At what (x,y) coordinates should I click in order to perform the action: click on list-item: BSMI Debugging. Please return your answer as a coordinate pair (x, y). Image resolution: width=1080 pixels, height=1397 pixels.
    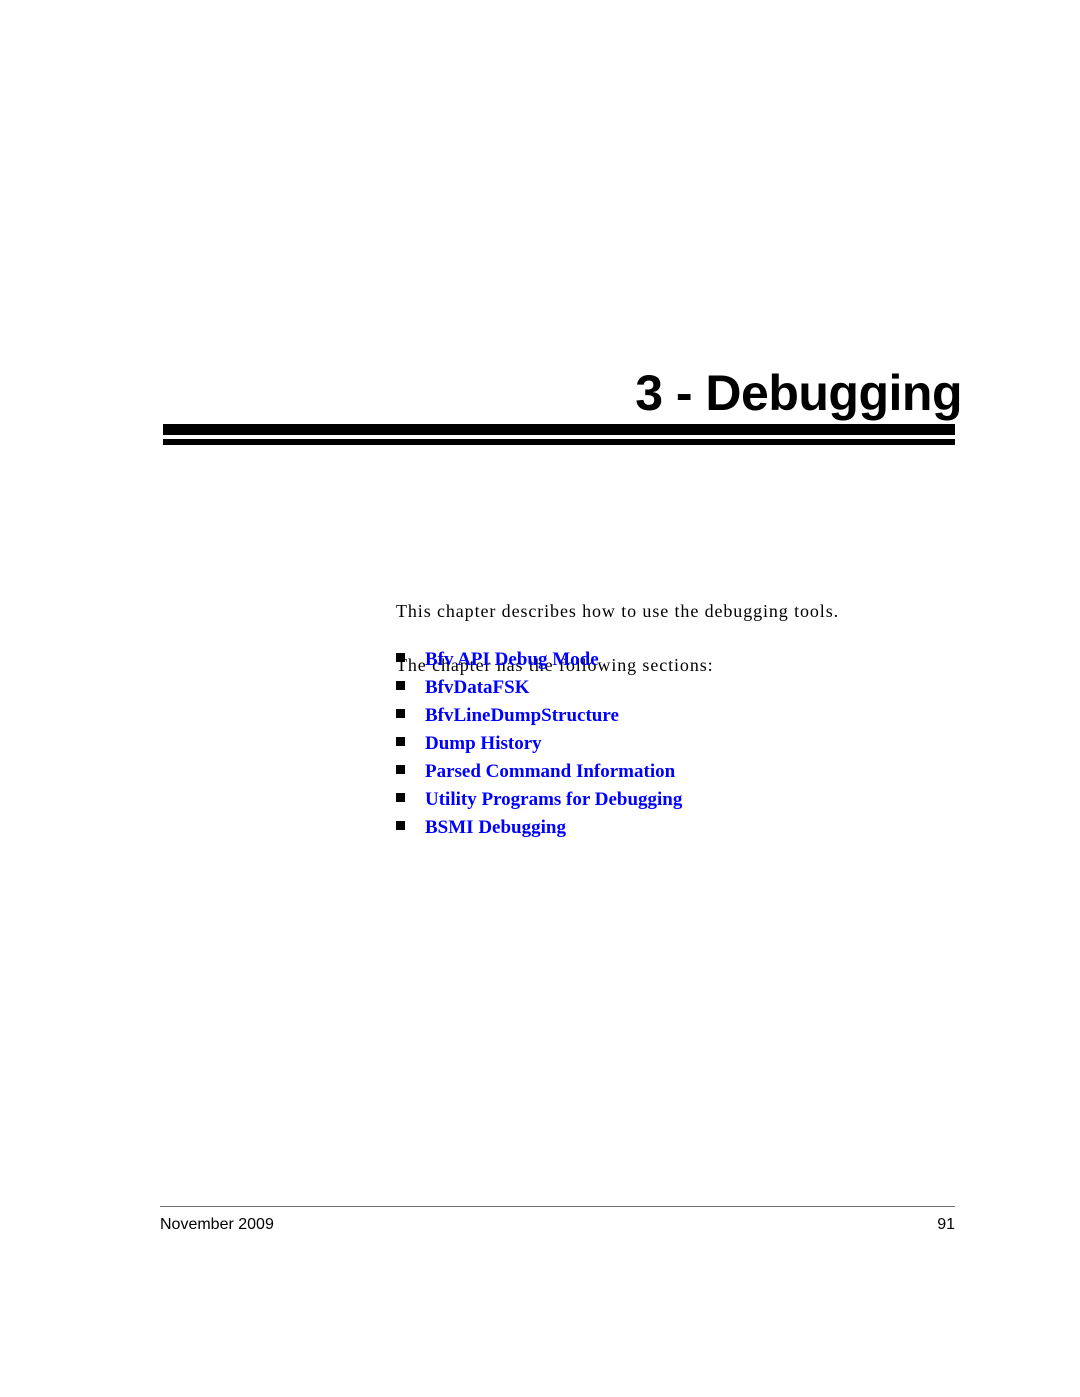
    Looking at the image, I should click on (706, 828).